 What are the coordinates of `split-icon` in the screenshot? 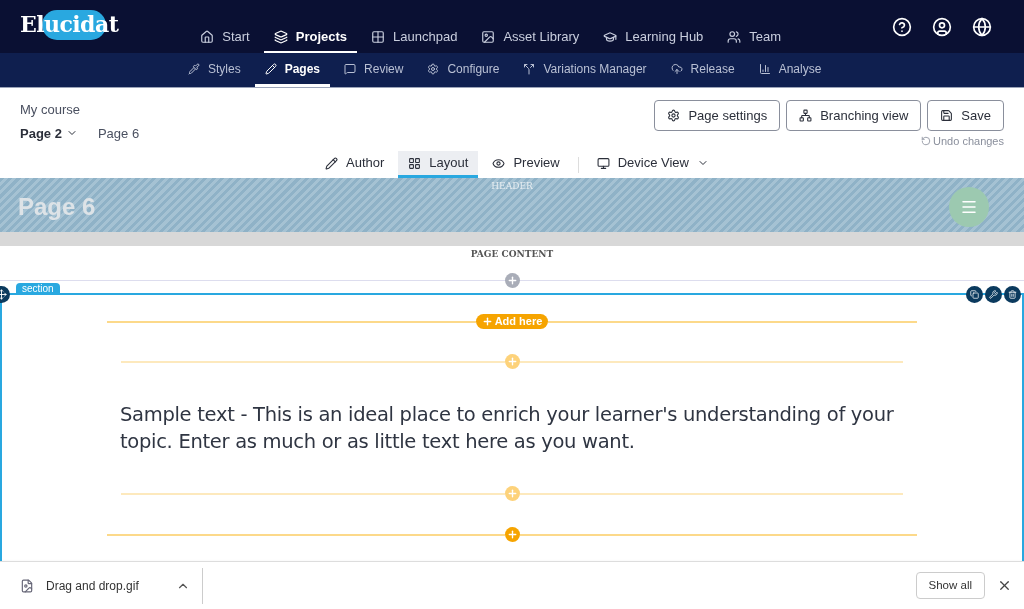 It's located at (529, 68).